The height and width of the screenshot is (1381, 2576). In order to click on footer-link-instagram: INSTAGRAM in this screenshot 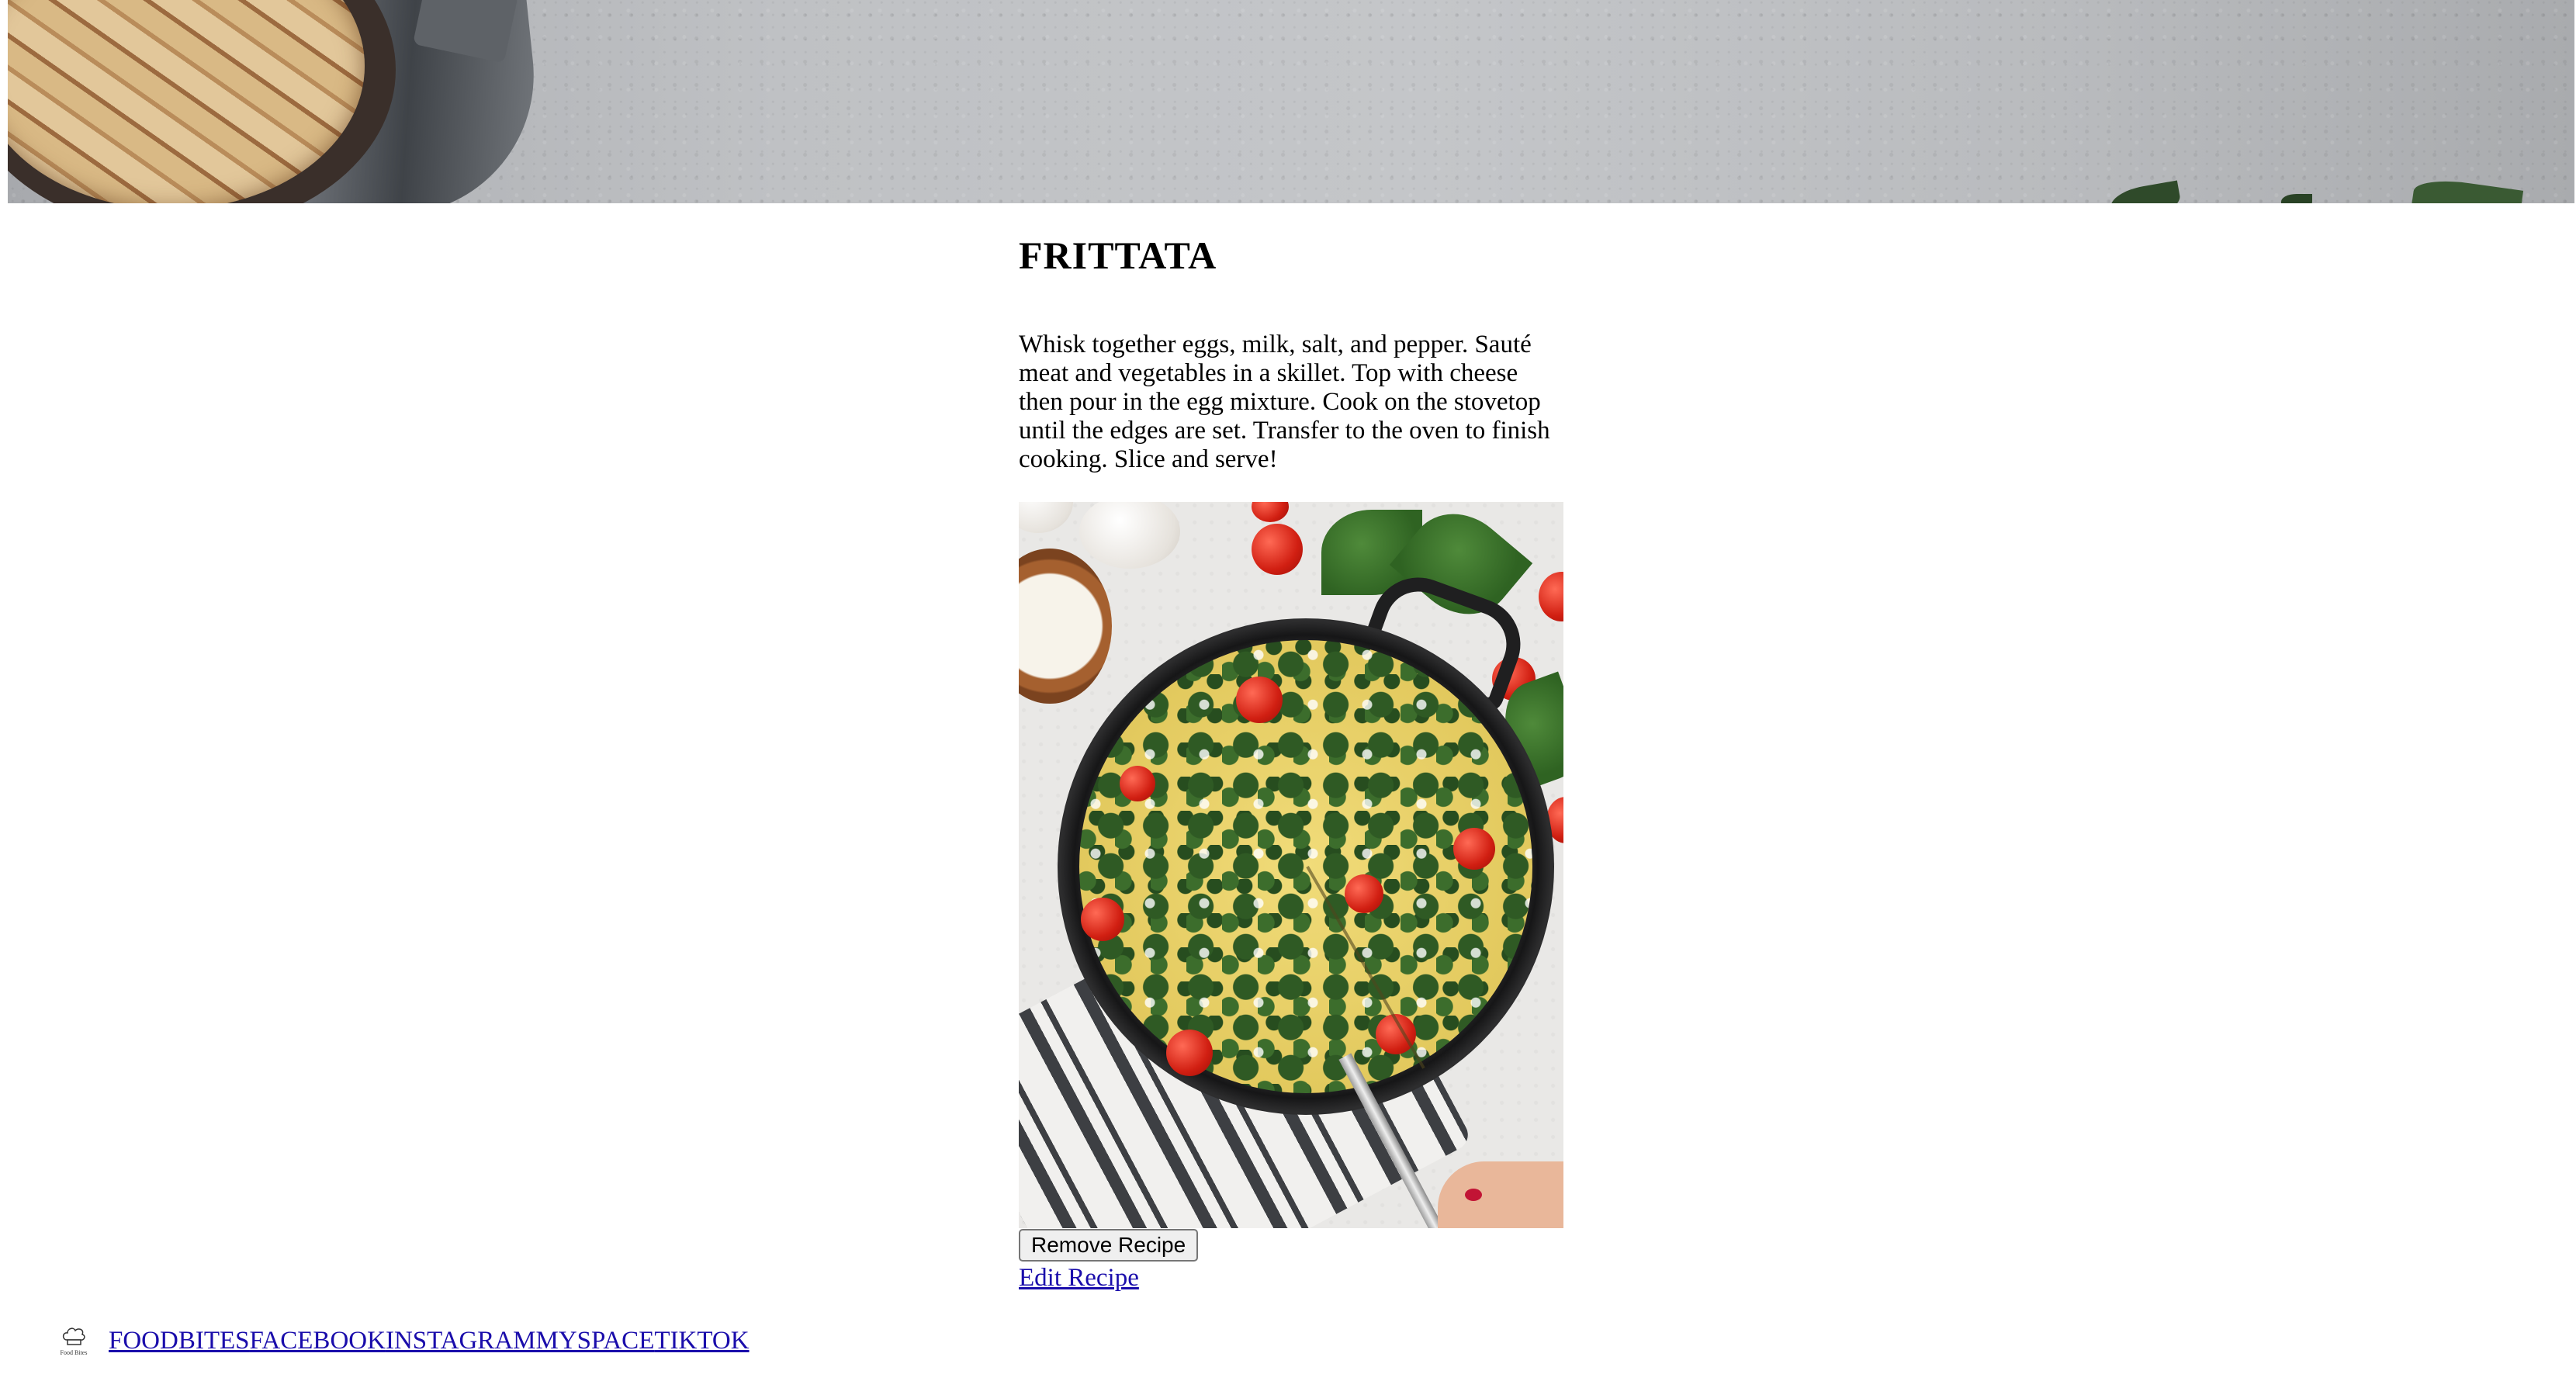, I will do `click(461, 1341)`.